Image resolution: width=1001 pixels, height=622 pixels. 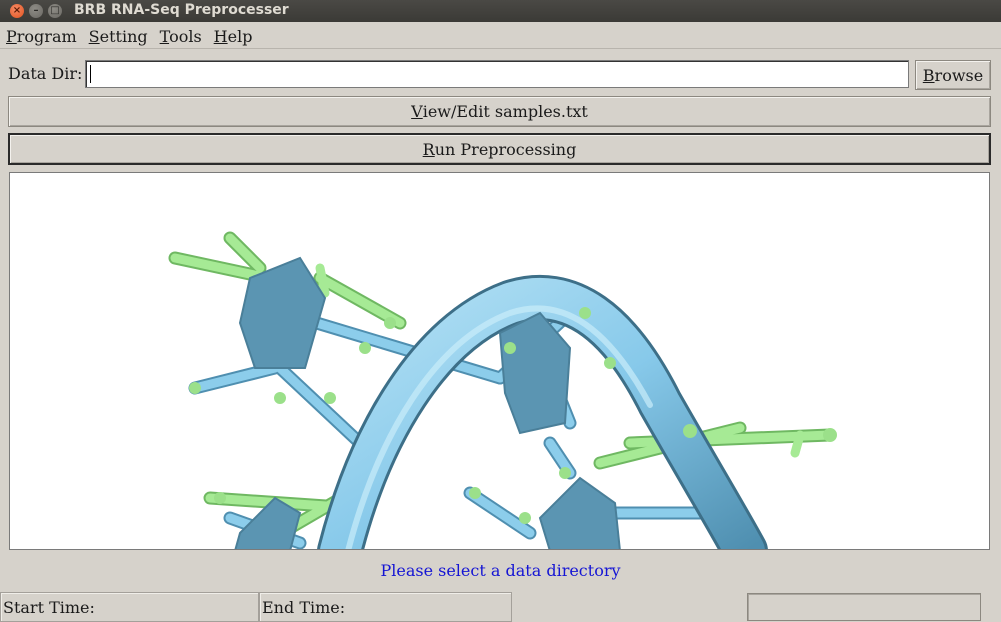 I want to click on close-icon: ×, so click(x=17, y=10).